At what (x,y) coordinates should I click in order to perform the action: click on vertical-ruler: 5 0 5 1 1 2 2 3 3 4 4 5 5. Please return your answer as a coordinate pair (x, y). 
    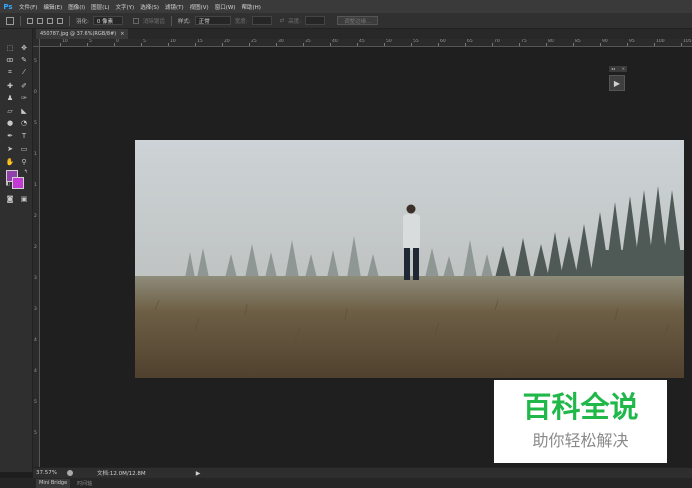
    Looking at the image, I should click on (36, 257).